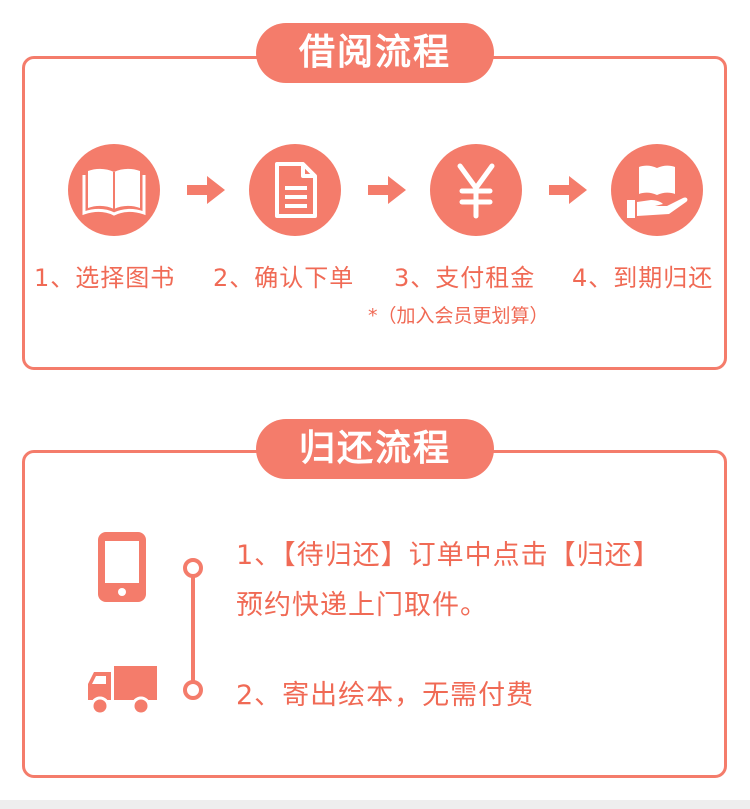  I want to click on step-label-pay-rent: 3、支付租金, so click(465, 278).